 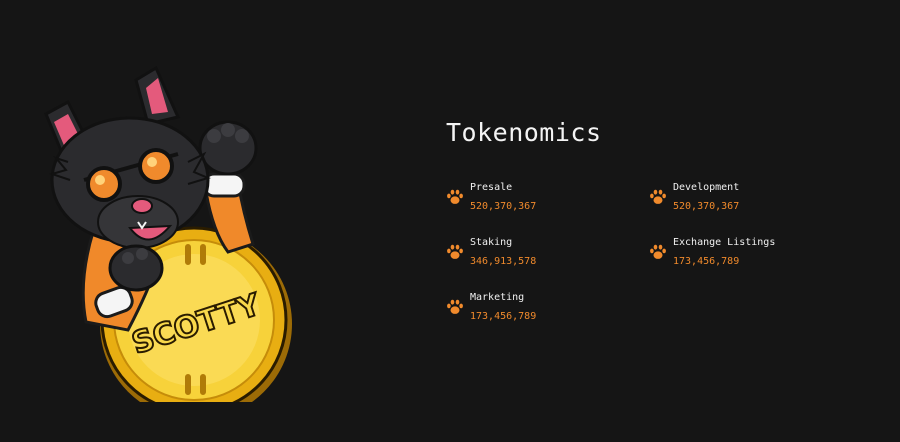 What do you see at coordinates (546, 257) in the screenshot?
I see `allocation-item-staking: Staking 346,913,578` at bounding box center [546, 257].